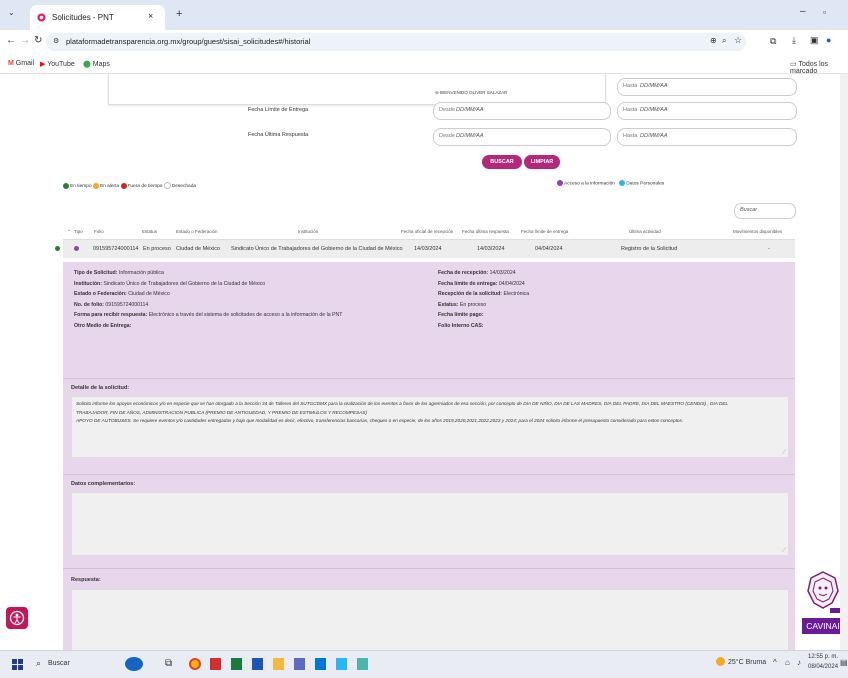  What do you see at coordinates (773, 41) in the screenshot?
I see `extensions-icon: ⧉` at bounding box center [773, 41].